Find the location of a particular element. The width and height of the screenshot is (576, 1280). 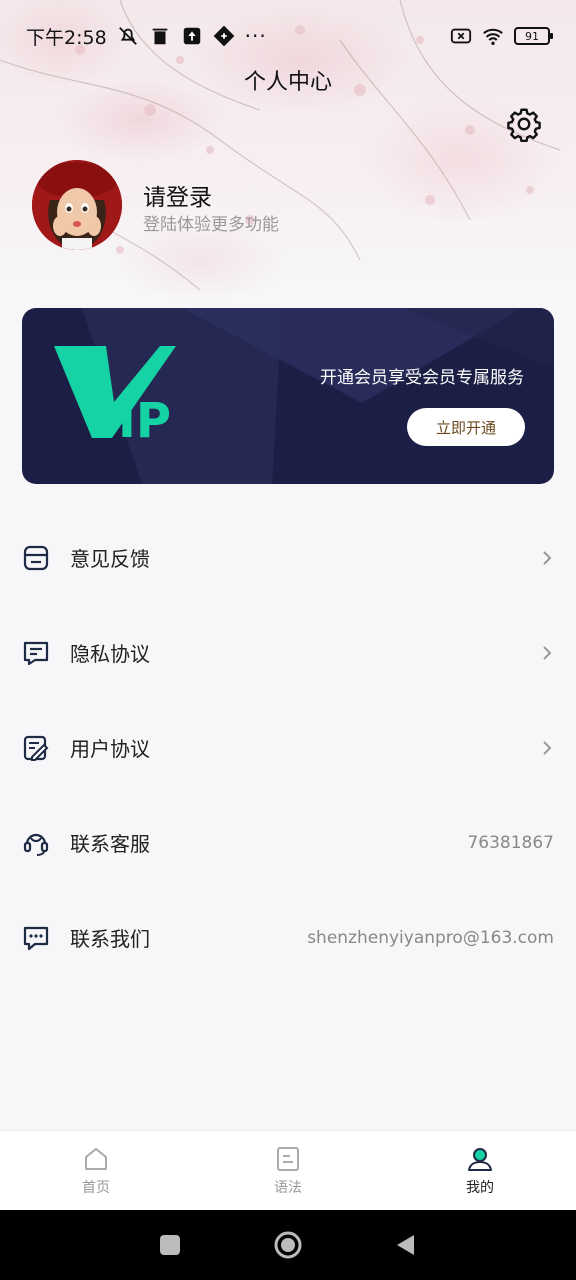

menu-label-privacy: 隐私协议 is located at coordinates (110, 654).